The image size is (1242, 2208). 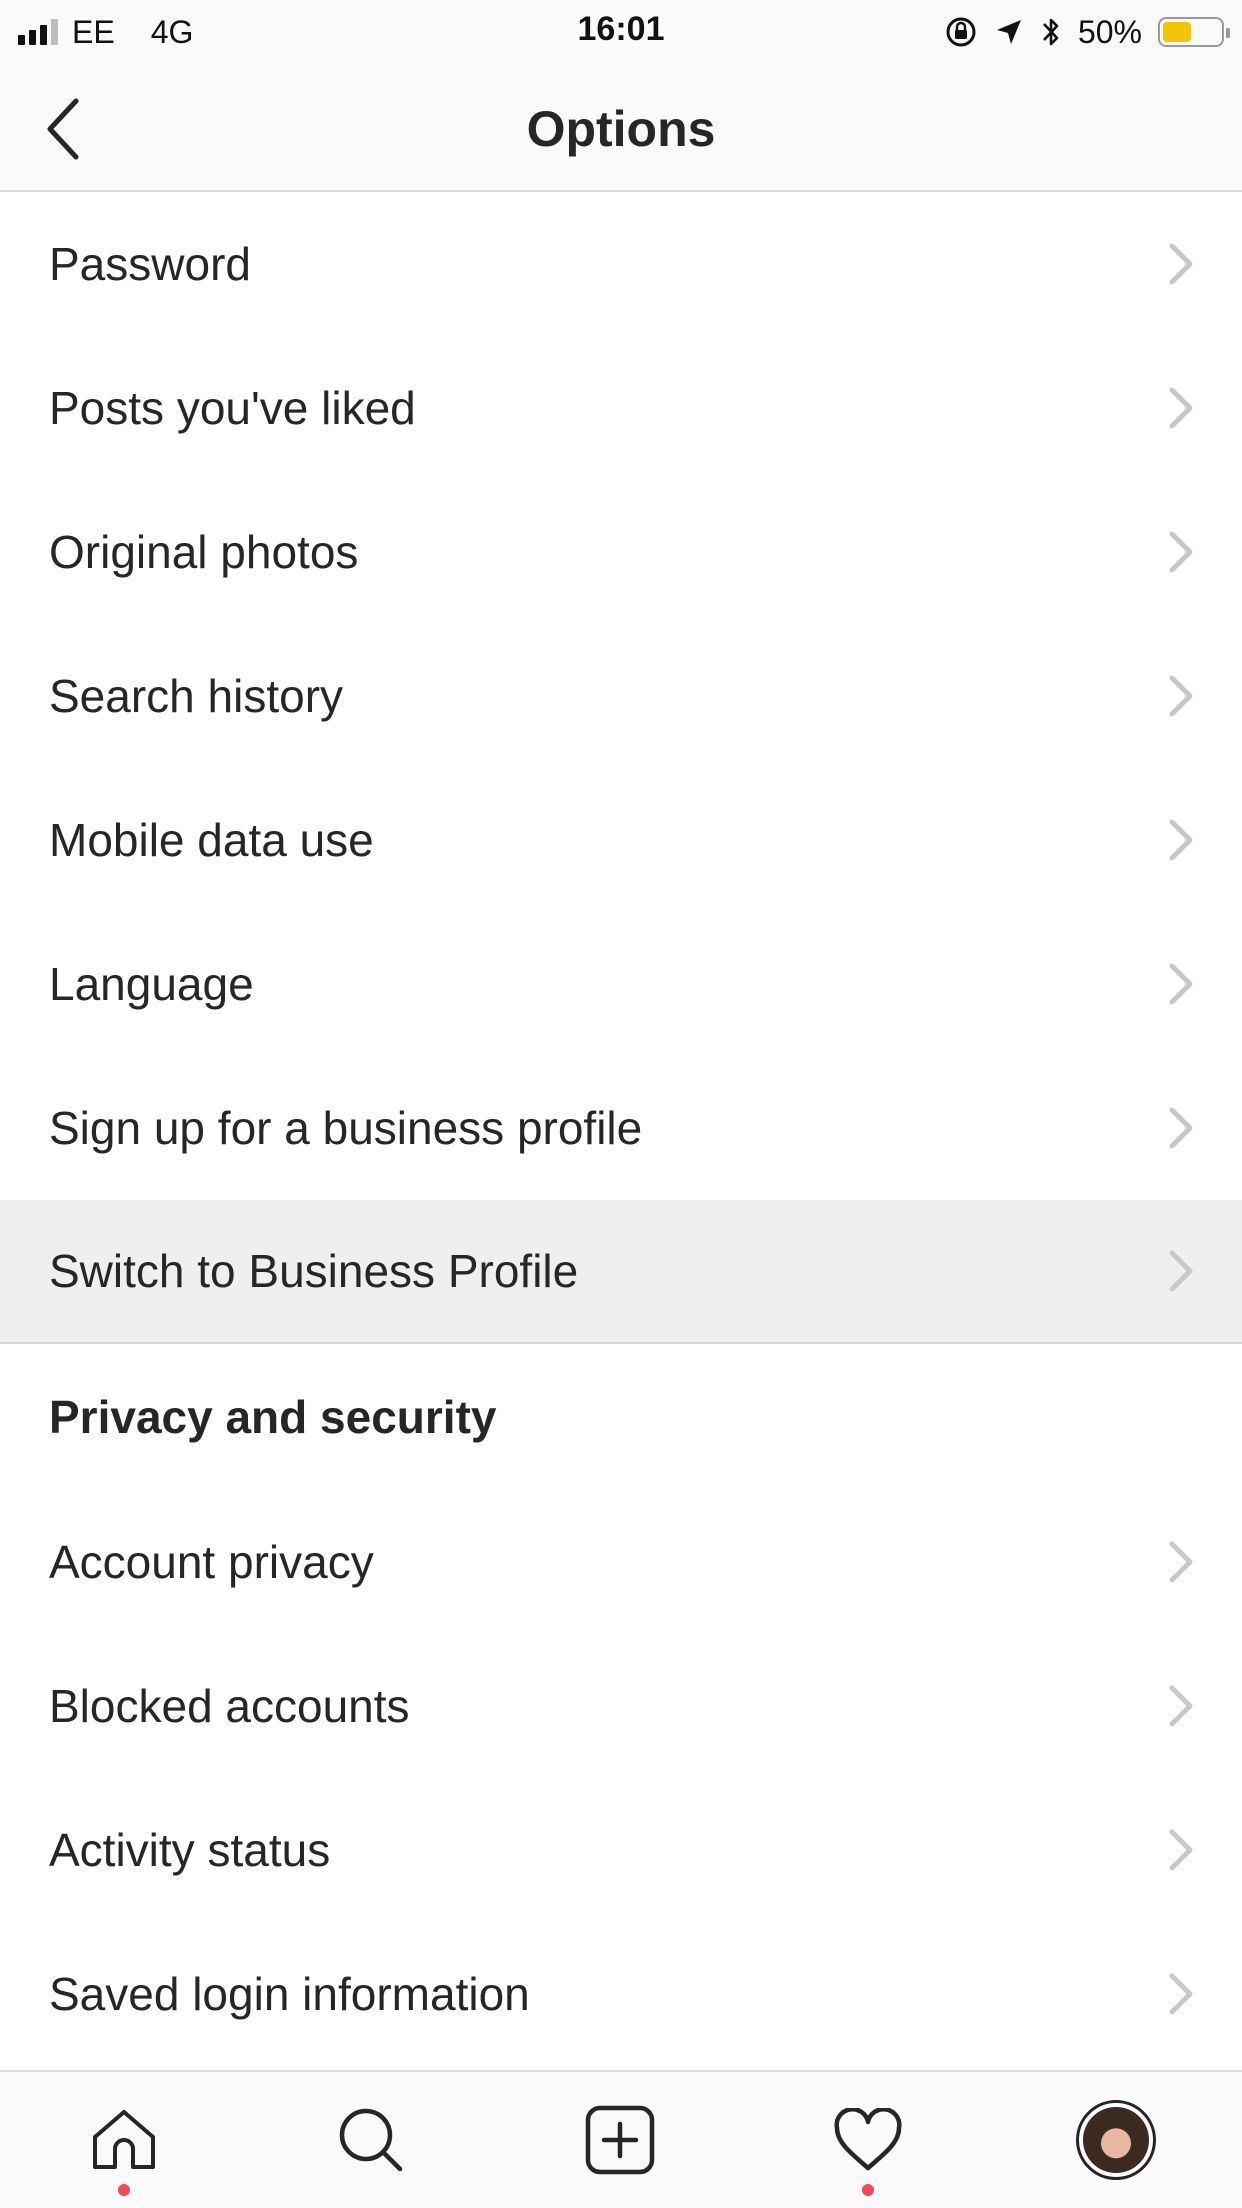 I want to click on option-business-signup: Sign up for a business profile, so click(x=621, y=1128).